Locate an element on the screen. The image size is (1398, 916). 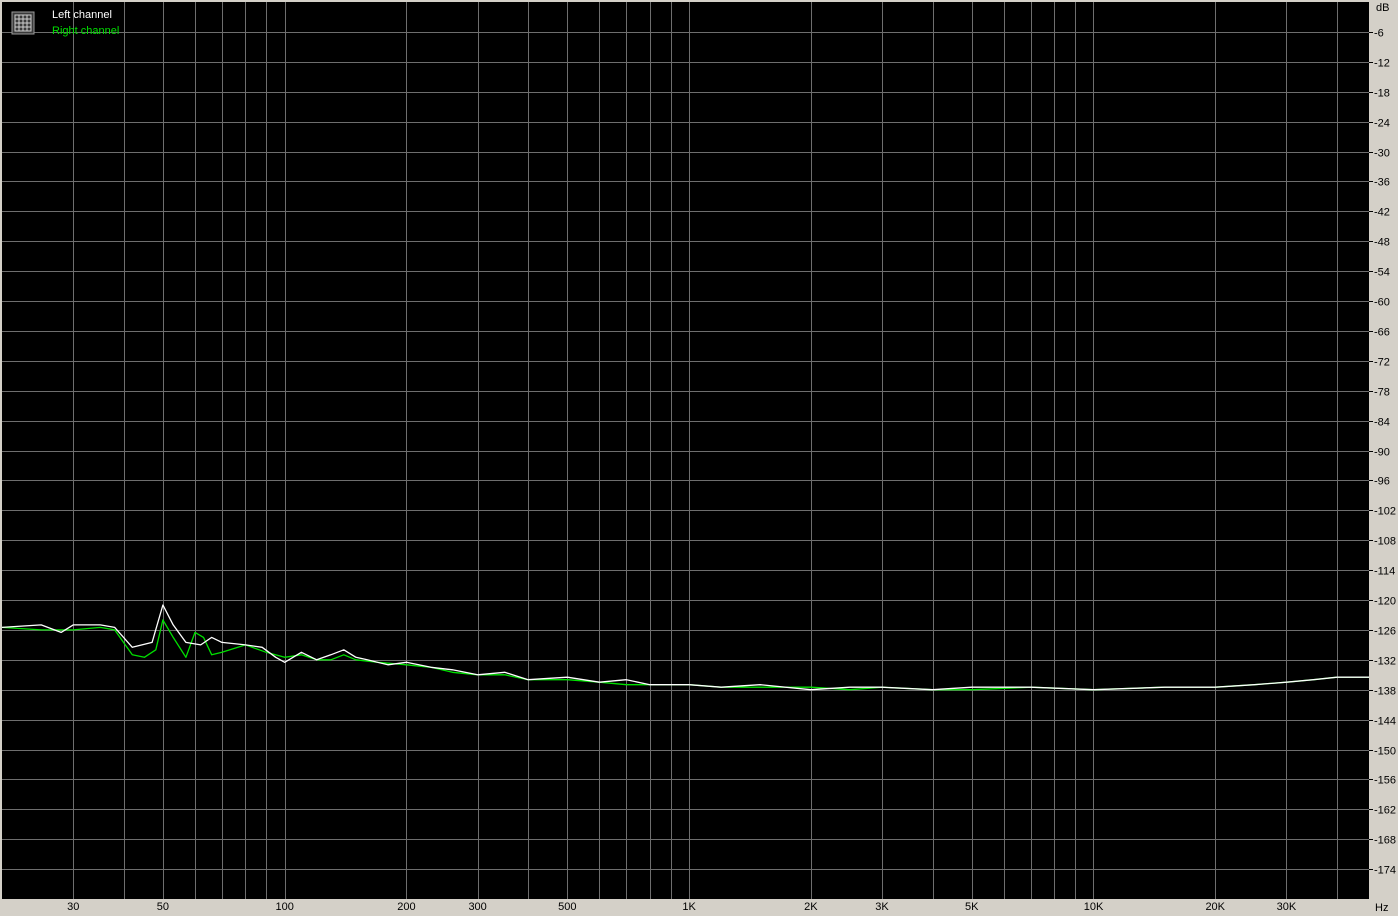
x-tick-label: 30 is located at coordinates (73, 907).